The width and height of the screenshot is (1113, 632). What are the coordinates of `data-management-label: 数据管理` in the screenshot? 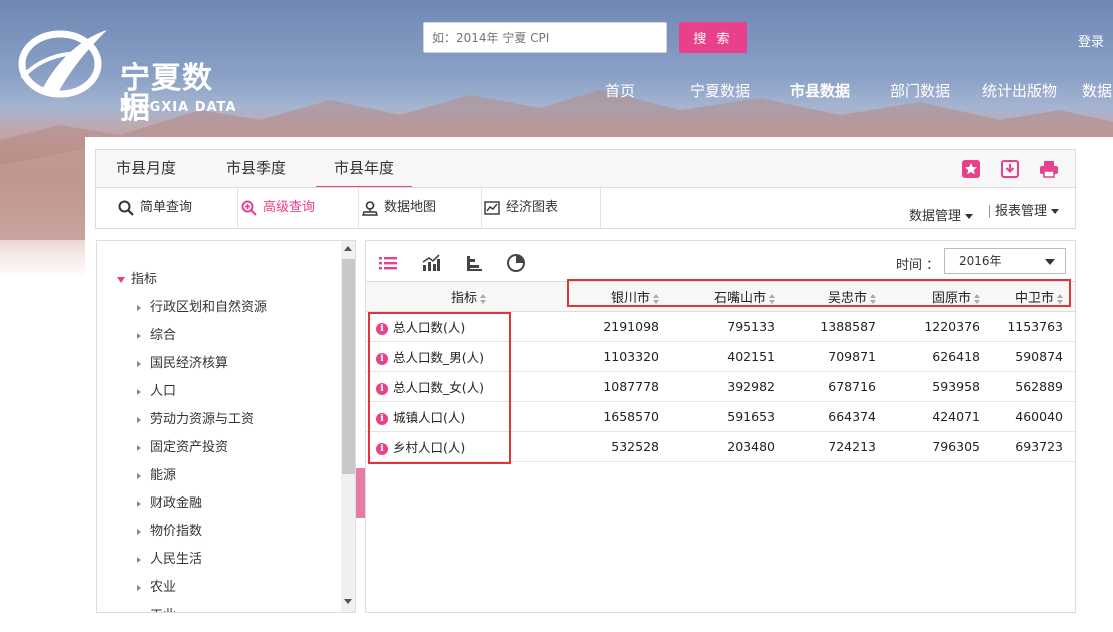 It's located at (935, 216).